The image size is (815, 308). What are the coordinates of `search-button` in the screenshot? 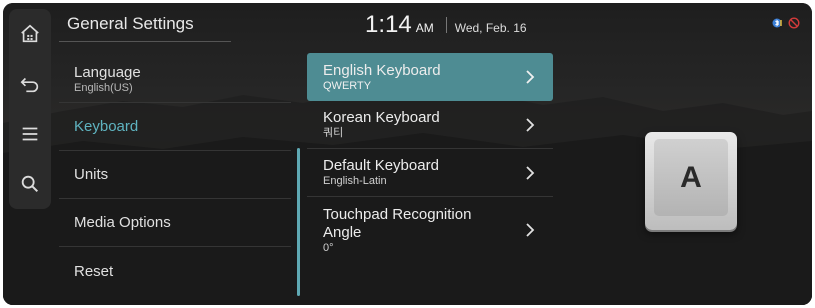 It's located at (30, 184).